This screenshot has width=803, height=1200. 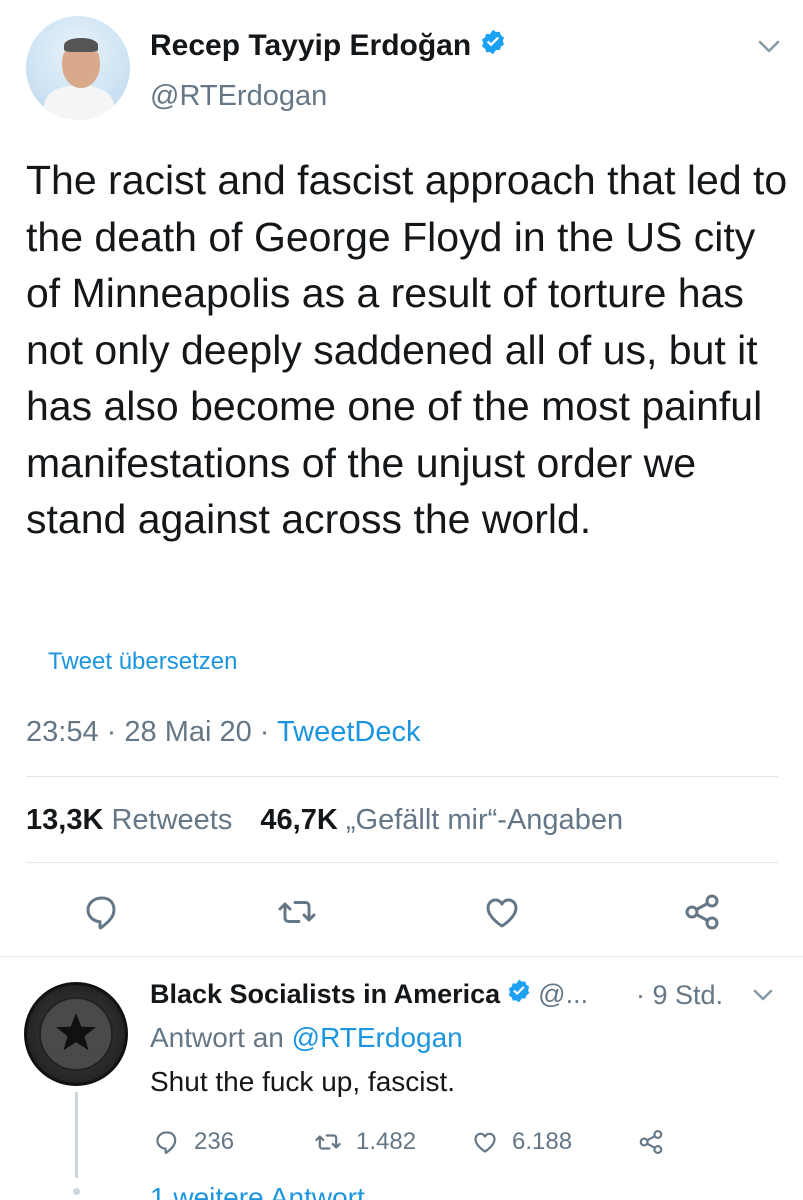 What do you see at coordinates (542, 1141) in the screenshot?
I see `reply-like-count: 6.188` at bounding box center [542, 1141].